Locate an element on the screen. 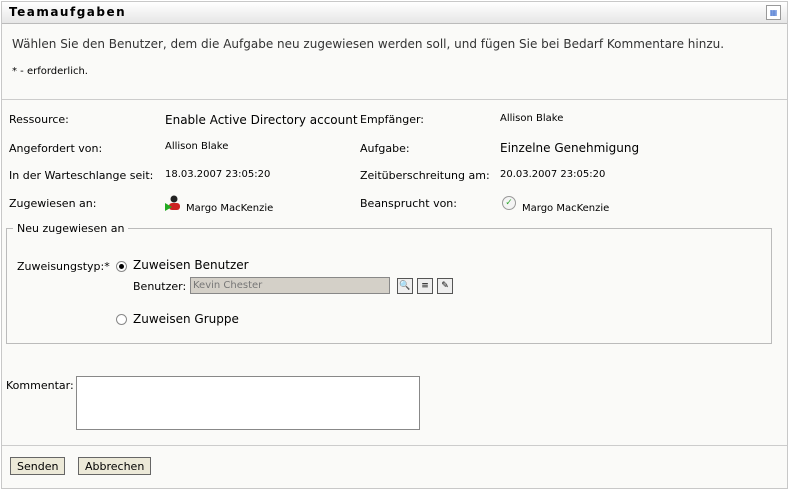 The height and width of the screenshot is (489, 790). recipient-value: Allison Blake is located at coordinates (532, 118).